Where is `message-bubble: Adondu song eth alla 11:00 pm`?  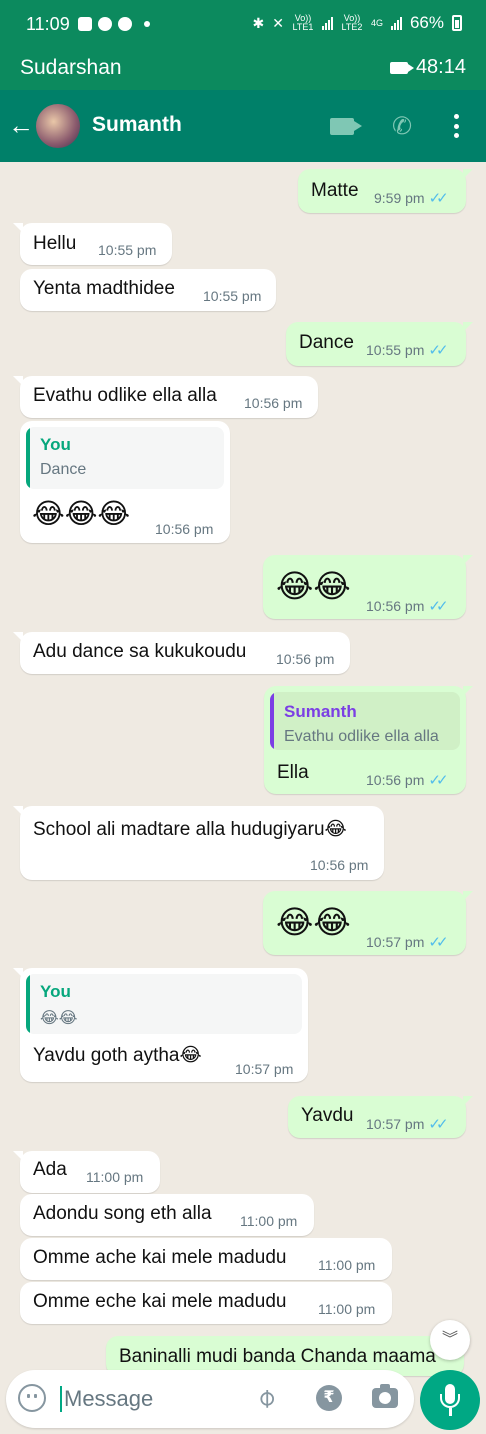 message-bubble: Adondu song eth alla 11:00 pm is located at coordinates (167, 1215).